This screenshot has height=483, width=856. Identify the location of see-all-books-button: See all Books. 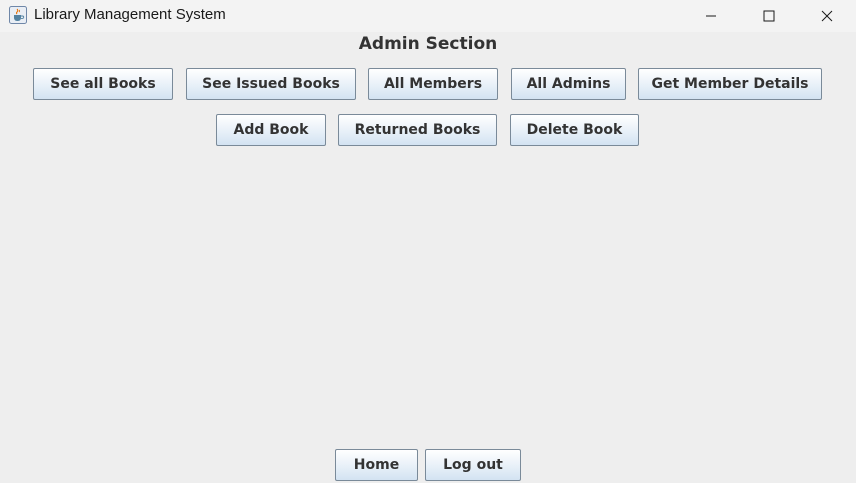
(103, 84).